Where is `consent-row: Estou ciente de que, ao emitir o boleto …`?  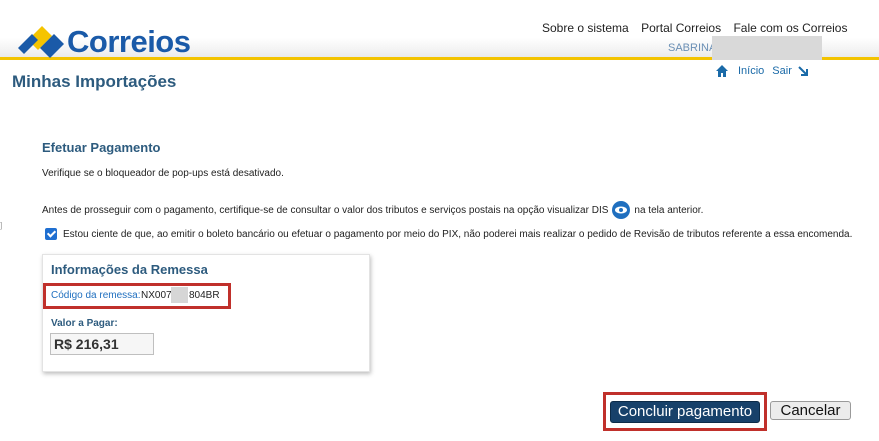 consent-row: Estou ciente de que, ao emitir o boleto … is located at coordinates (448, 234).